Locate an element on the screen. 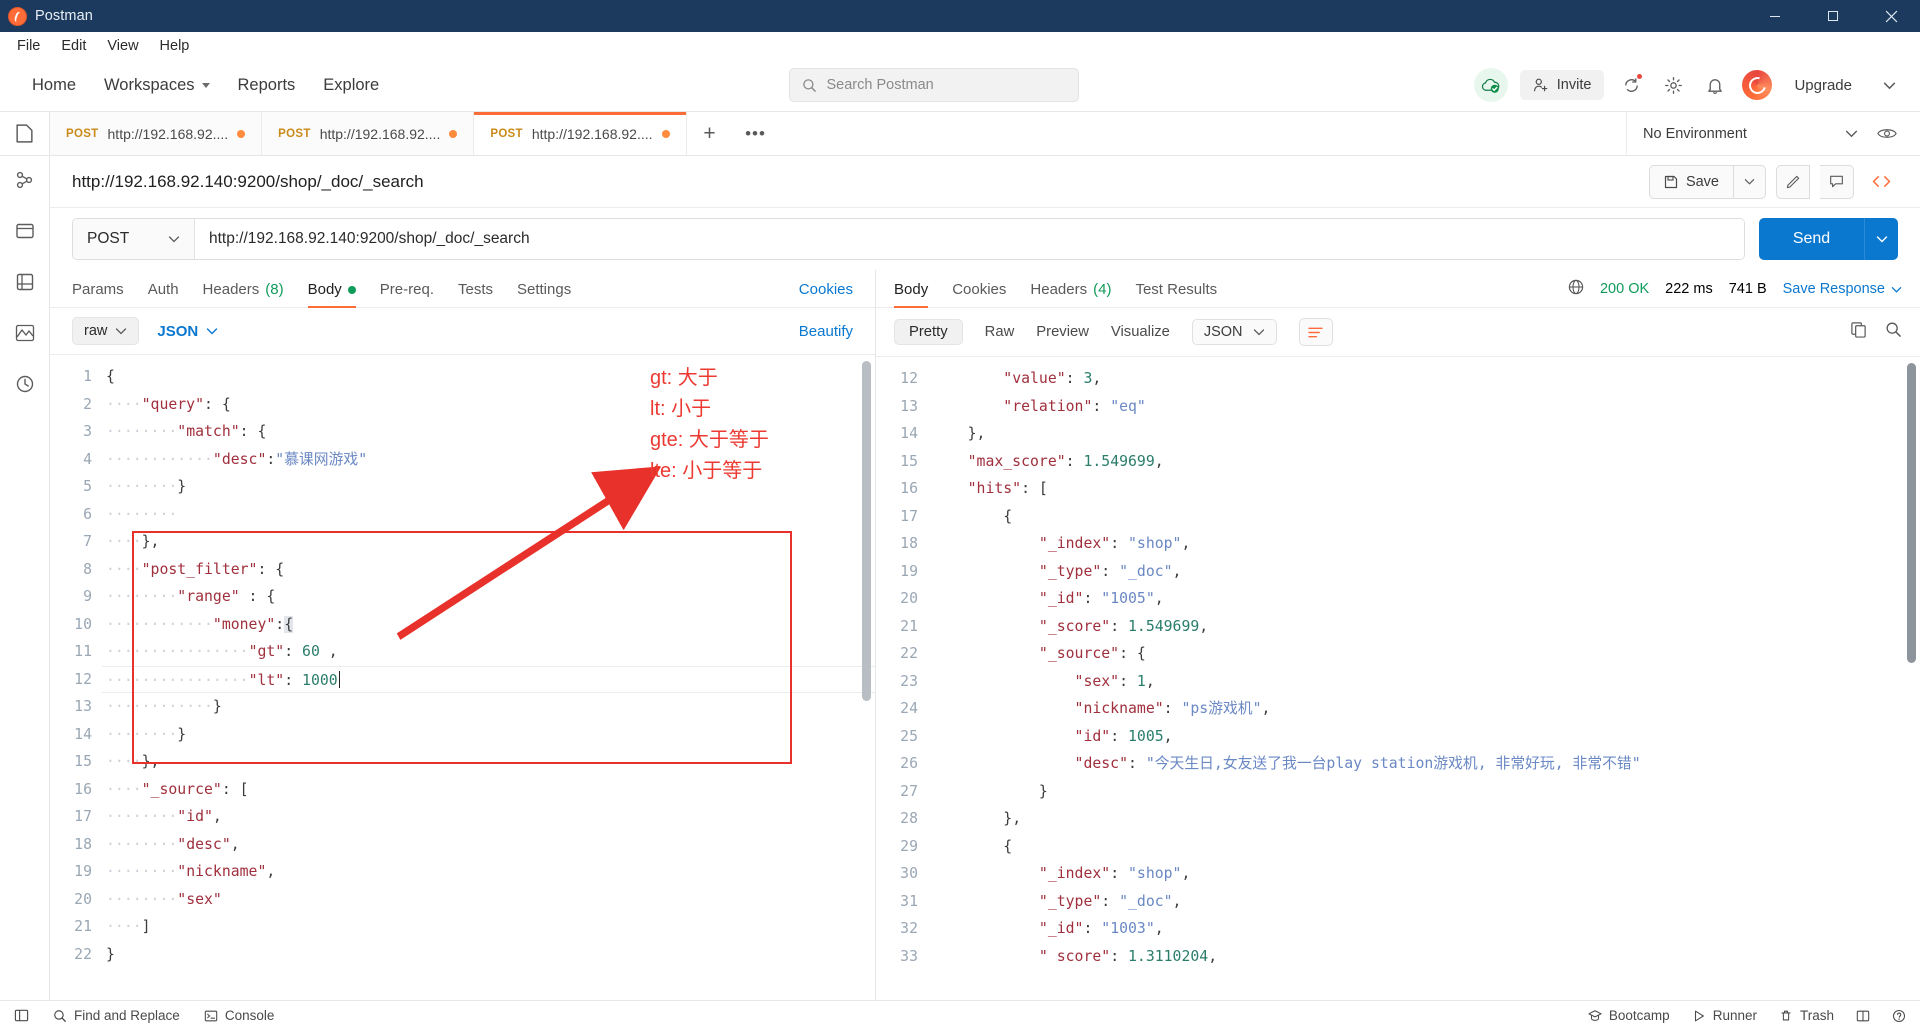 The height and width of the screenshot is (1030, 1920). search-input: Search Postman is located at coordinates (933, 85).